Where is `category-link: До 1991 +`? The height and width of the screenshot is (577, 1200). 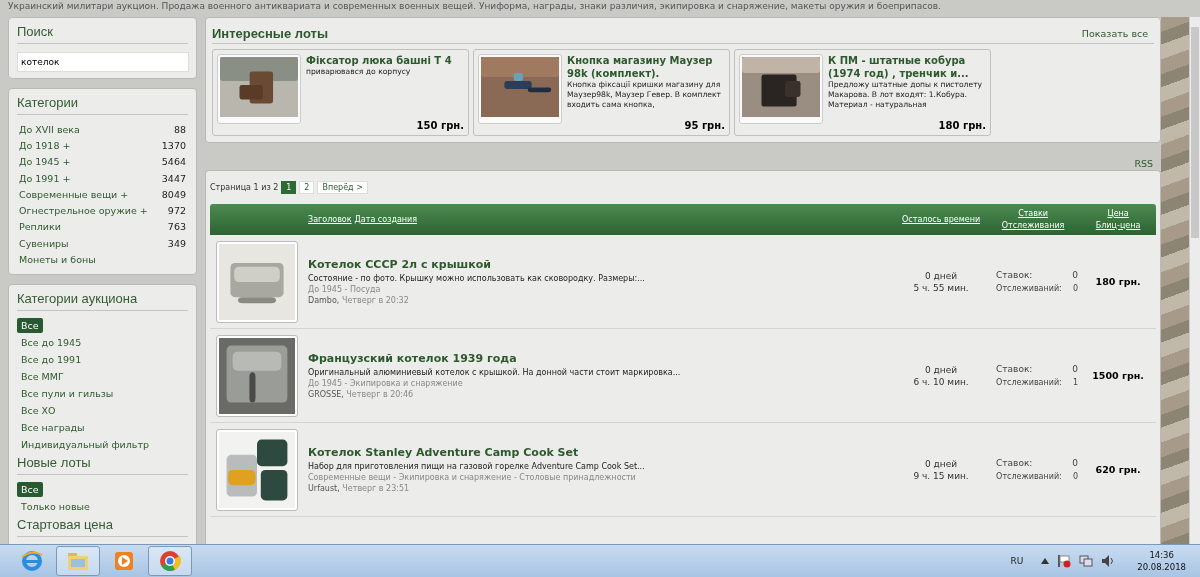
category-link: До 1991 + is located at coordinates (45, 178).